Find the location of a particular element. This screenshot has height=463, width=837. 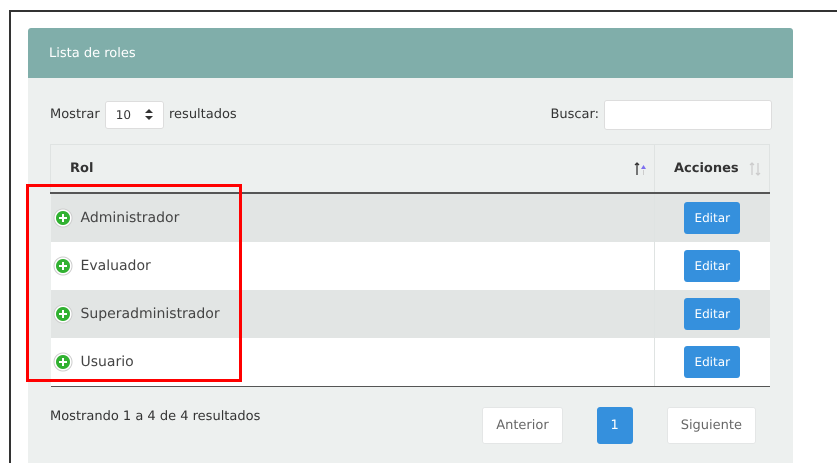

results-label: resultados is located at coordinates (202, 114).